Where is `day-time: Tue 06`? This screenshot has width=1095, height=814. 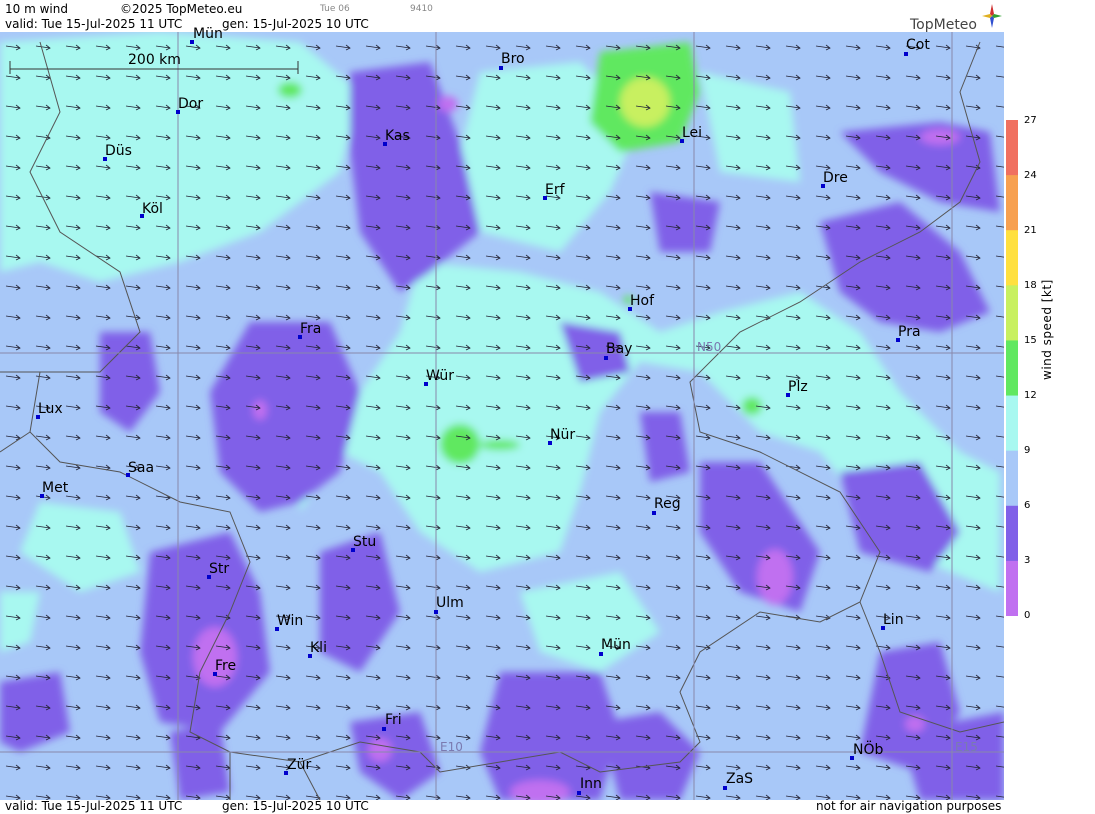 day-time: Tue 06 is located at coordinates (335, 9).